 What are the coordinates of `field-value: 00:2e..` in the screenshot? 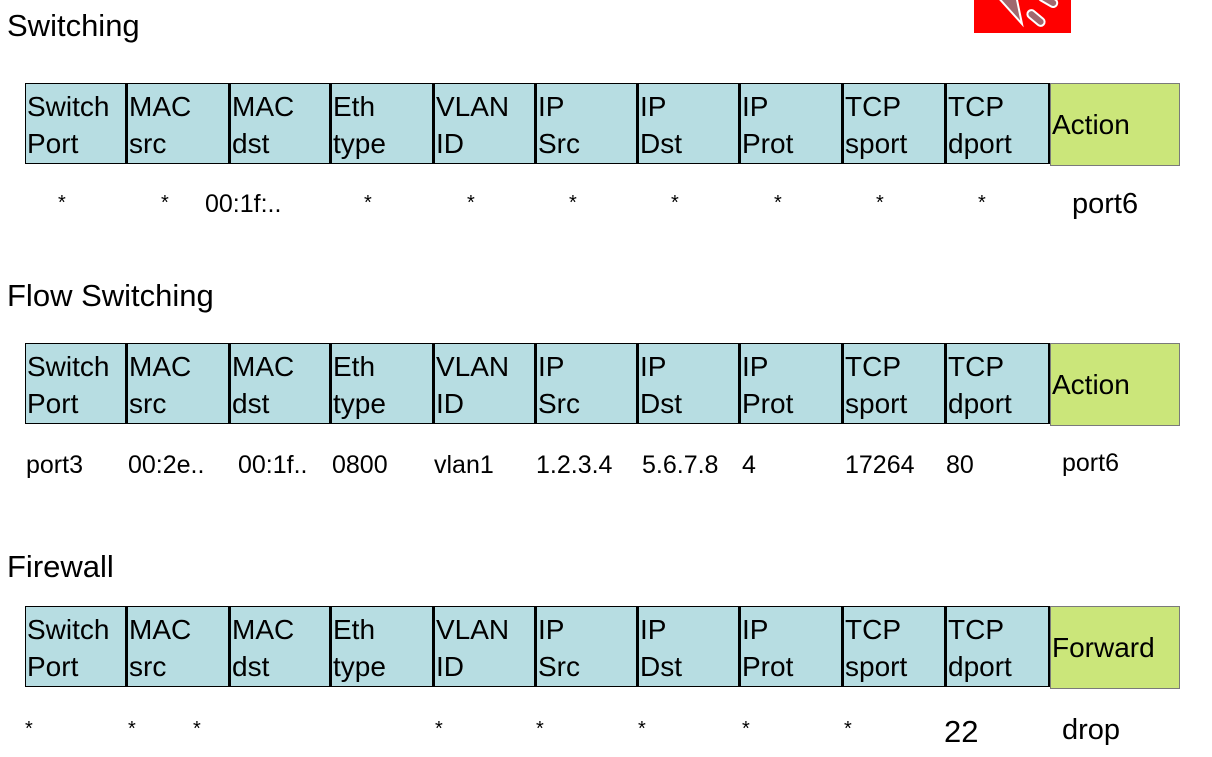 It's located at (166, 465).